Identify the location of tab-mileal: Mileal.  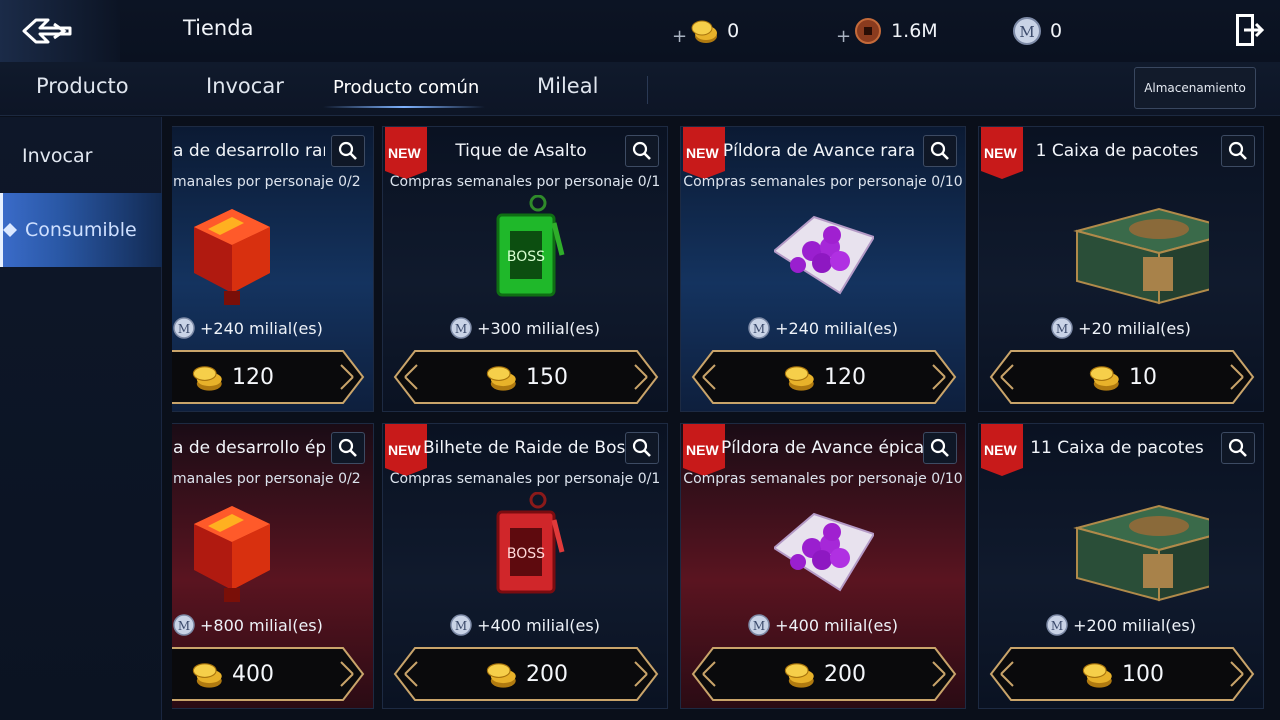
(567, 86).